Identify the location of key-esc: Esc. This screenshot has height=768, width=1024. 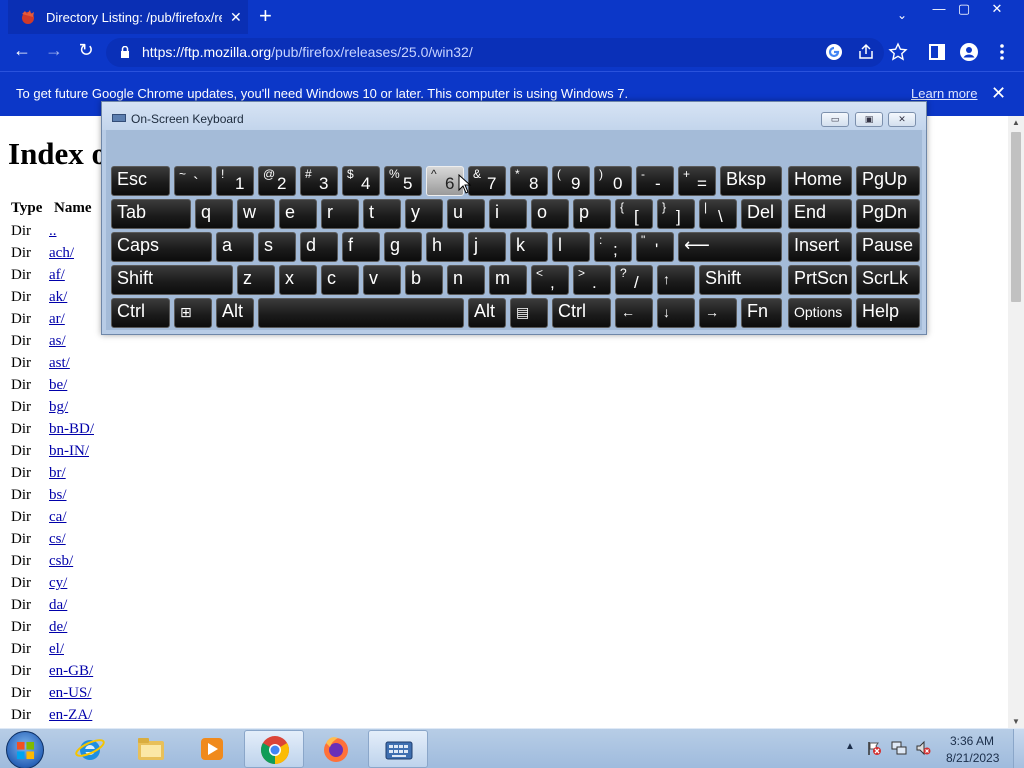
(140, 181).